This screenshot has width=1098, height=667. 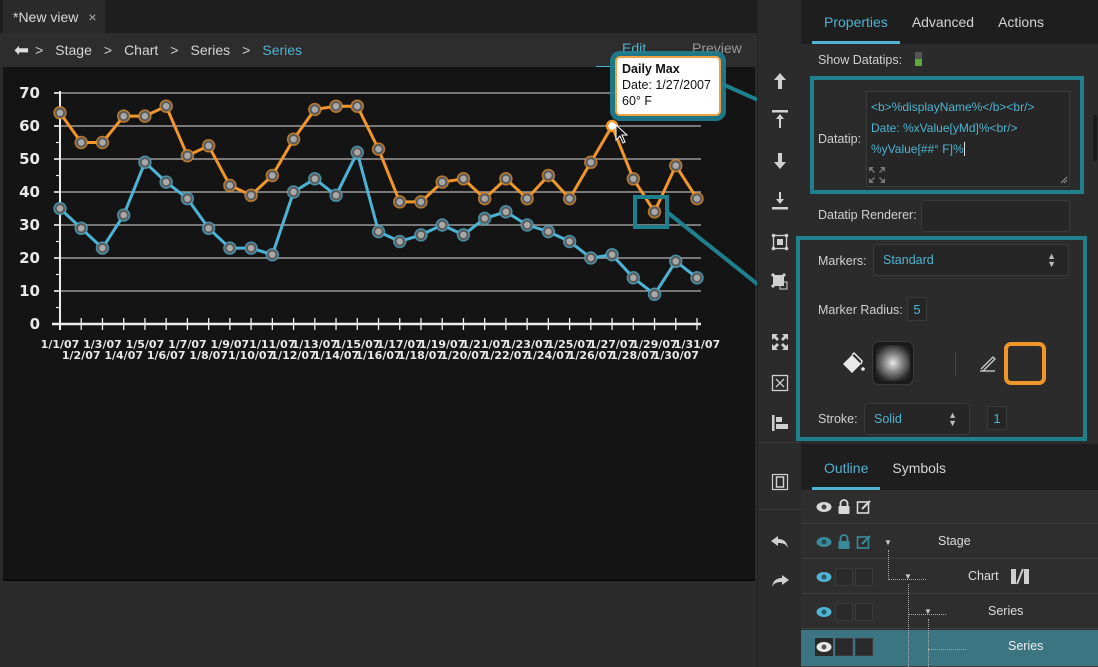 I want to click on marker-radius-label: Marker Radius:, so click(x=860, y=310).